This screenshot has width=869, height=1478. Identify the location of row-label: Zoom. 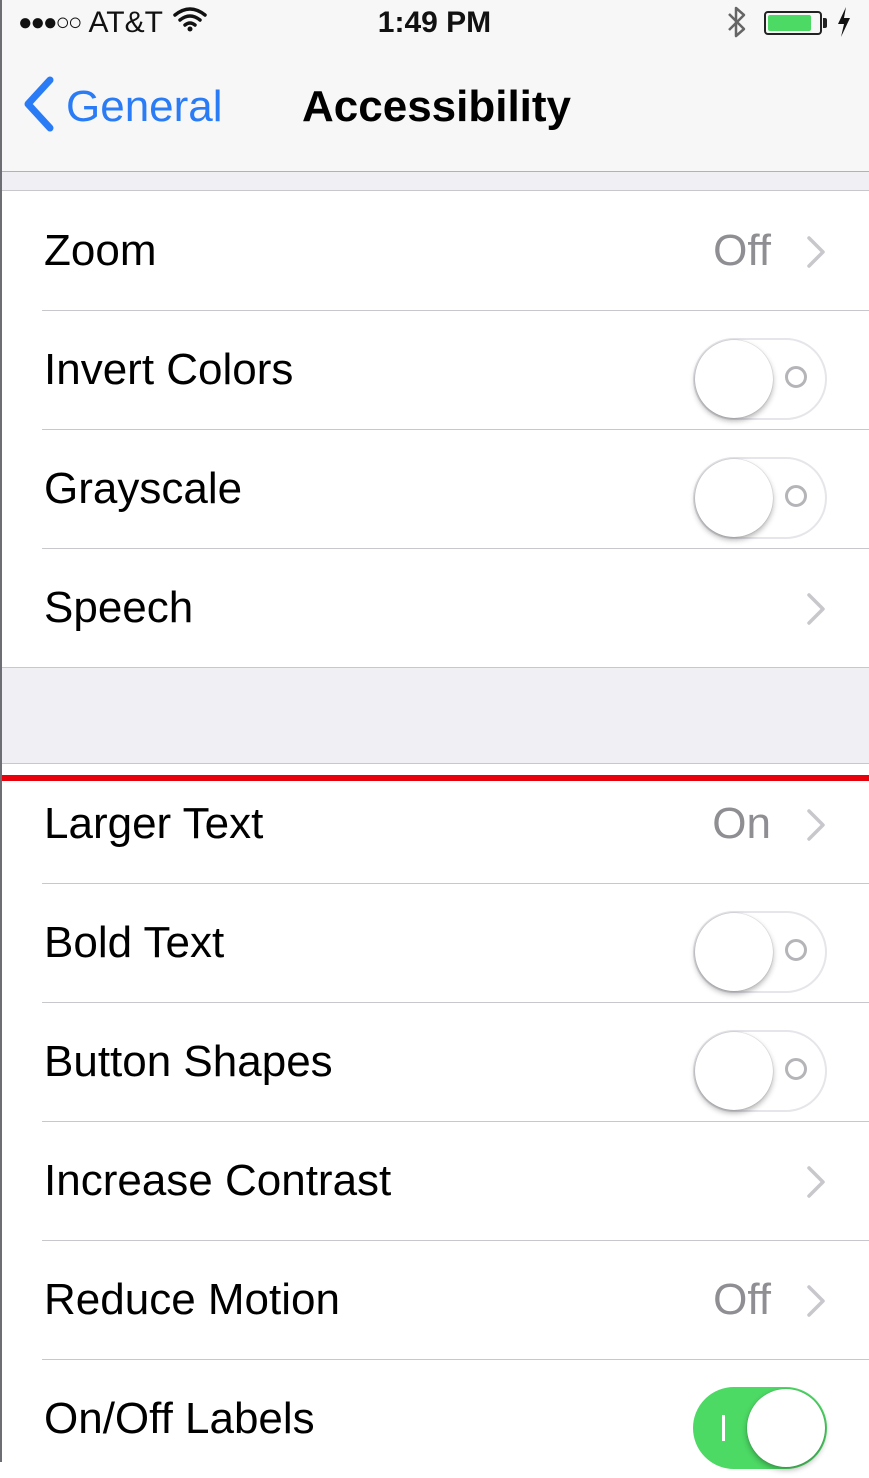
(100, 250).